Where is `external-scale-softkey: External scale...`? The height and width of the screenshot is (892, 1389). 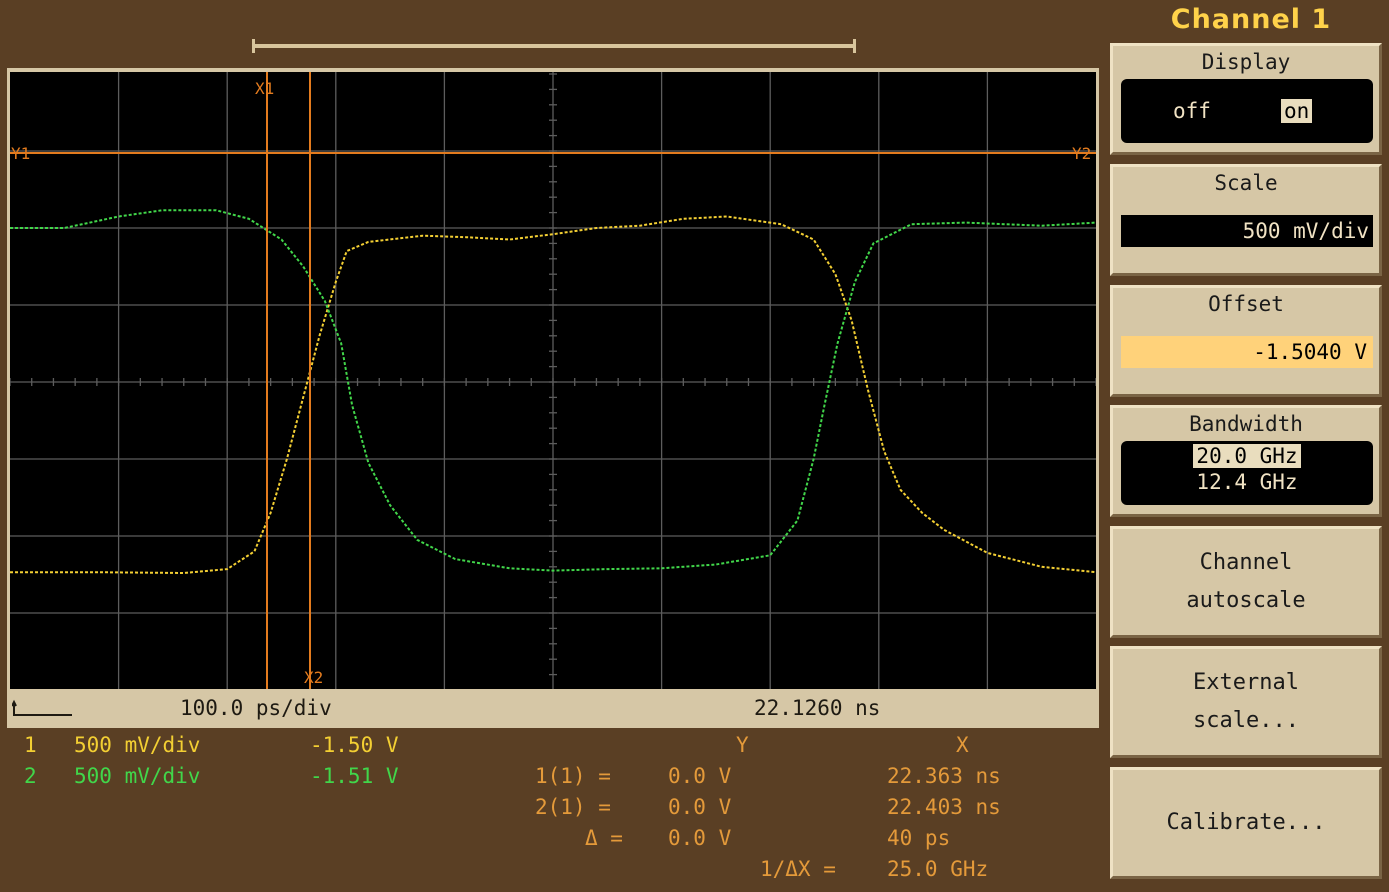 external-scale-softkey: External scale... is located at coordinates (1246, 702).